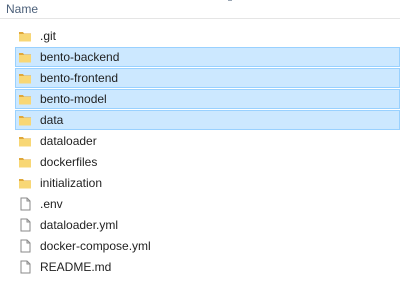  I want to click on file-row: dockerfiles, so click(207, 162).